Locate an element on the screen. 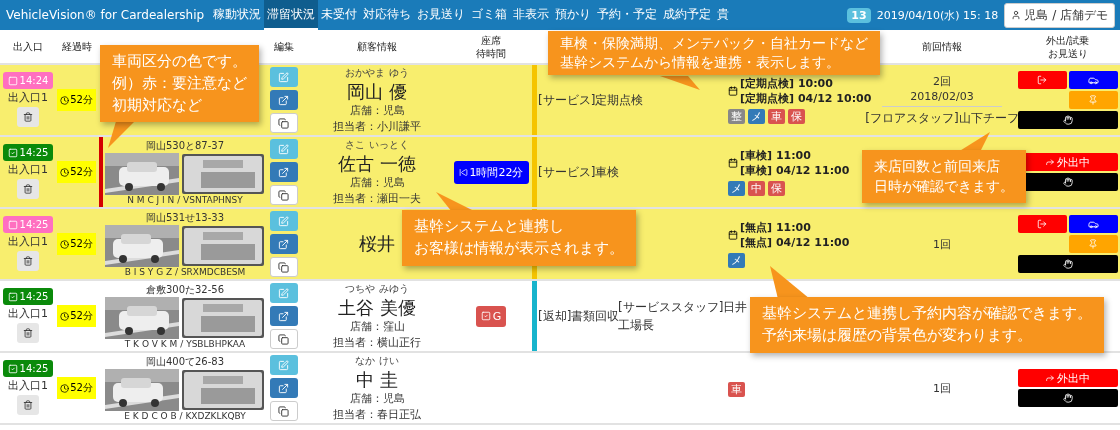  service-text: [サービス]定期点検 is located at coordinates (591, 100).